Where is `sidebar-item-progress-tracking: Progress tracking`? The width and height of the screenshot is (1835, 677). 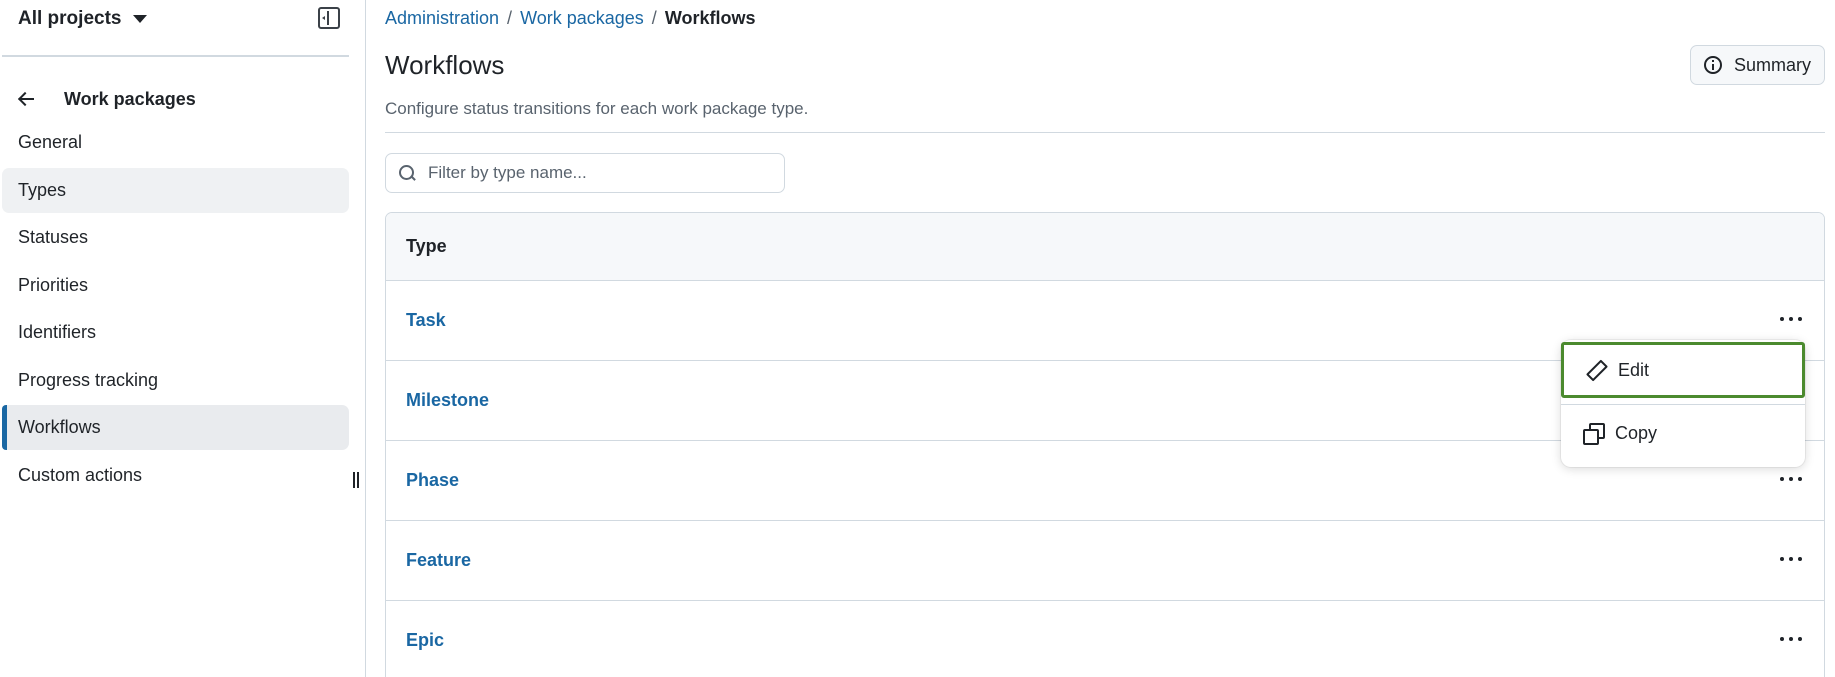 sidebar-item-progress-tracking: Progress tracking is located at coordinates (175, 380).